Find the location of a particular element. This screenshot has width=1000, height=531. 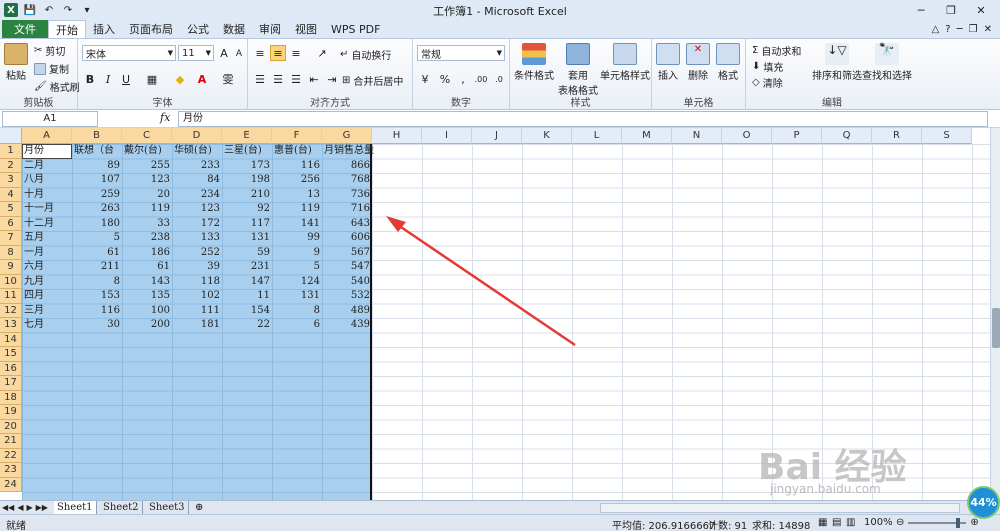

table-cell-value: 180 is located at coordinates (97, 224).